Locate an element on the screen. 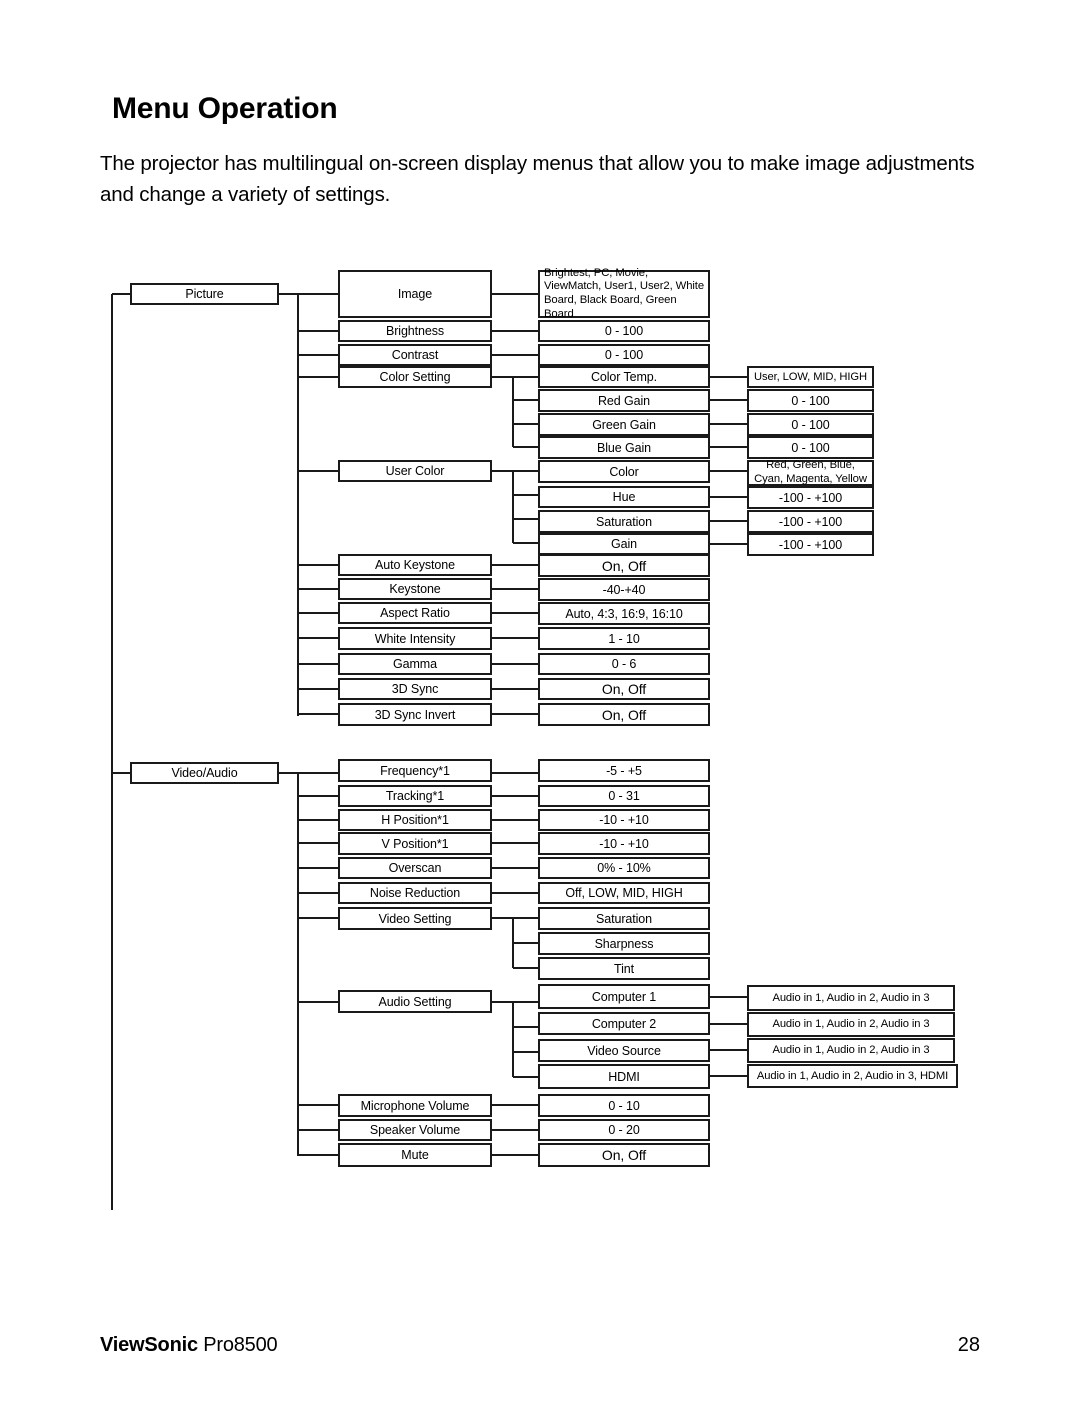  node-picture: Picture is located at coordinates (204, 294).